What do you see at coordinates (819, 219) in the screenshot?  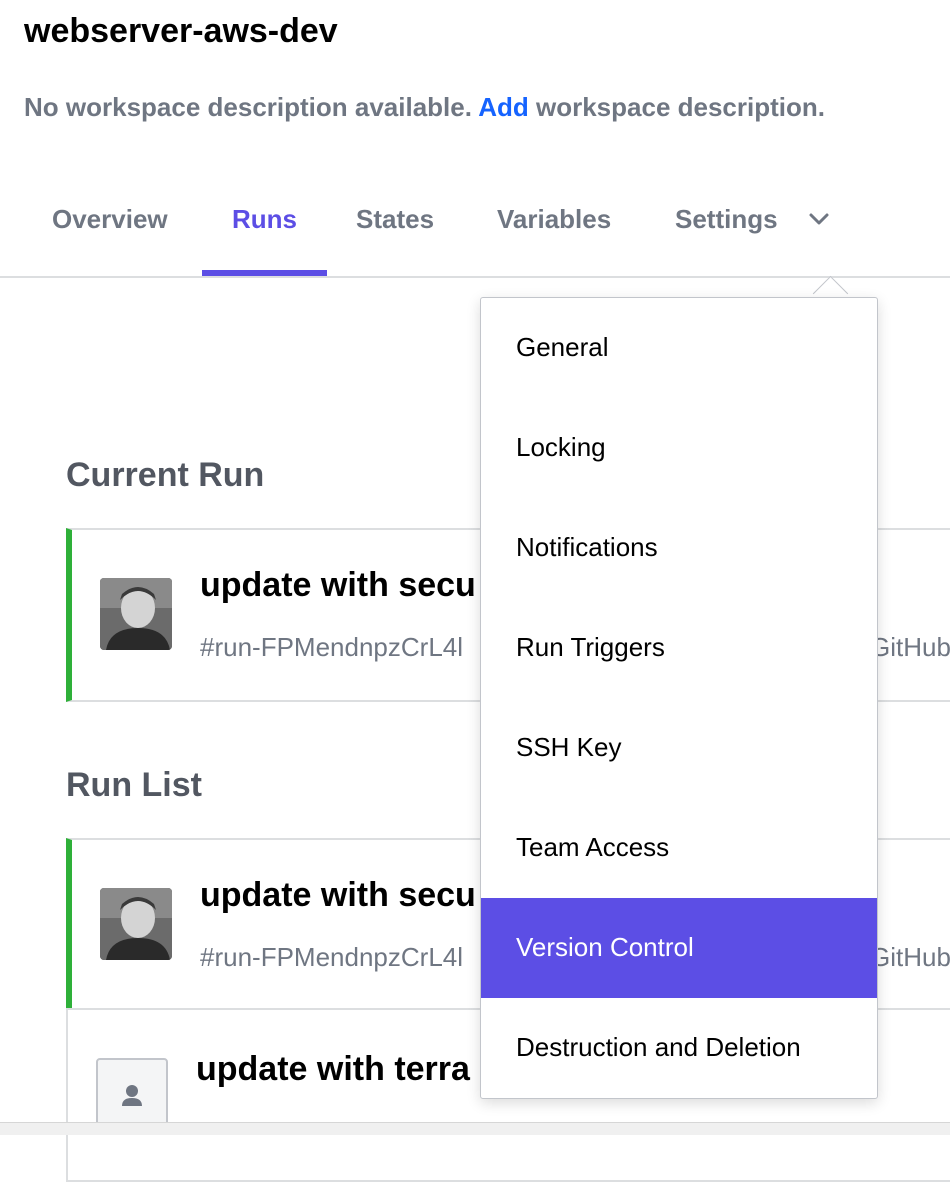 I see `chevron-down-icon` at bounding box center [819, 219].